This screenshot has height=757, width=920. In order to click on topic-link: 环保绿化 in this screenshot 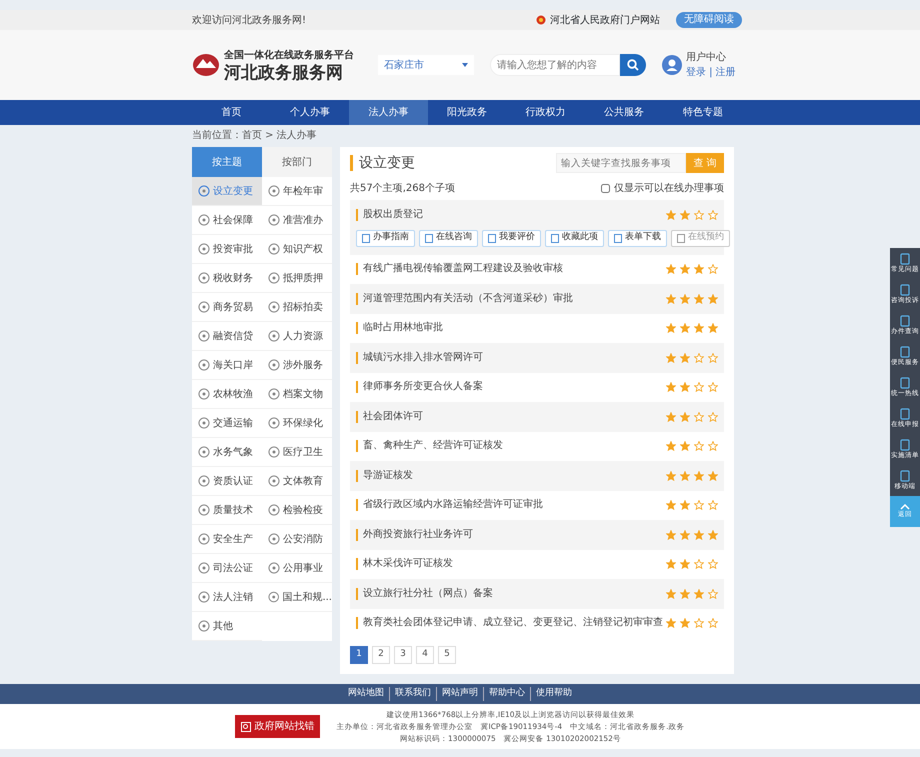, I will do `click(297, 423)`.